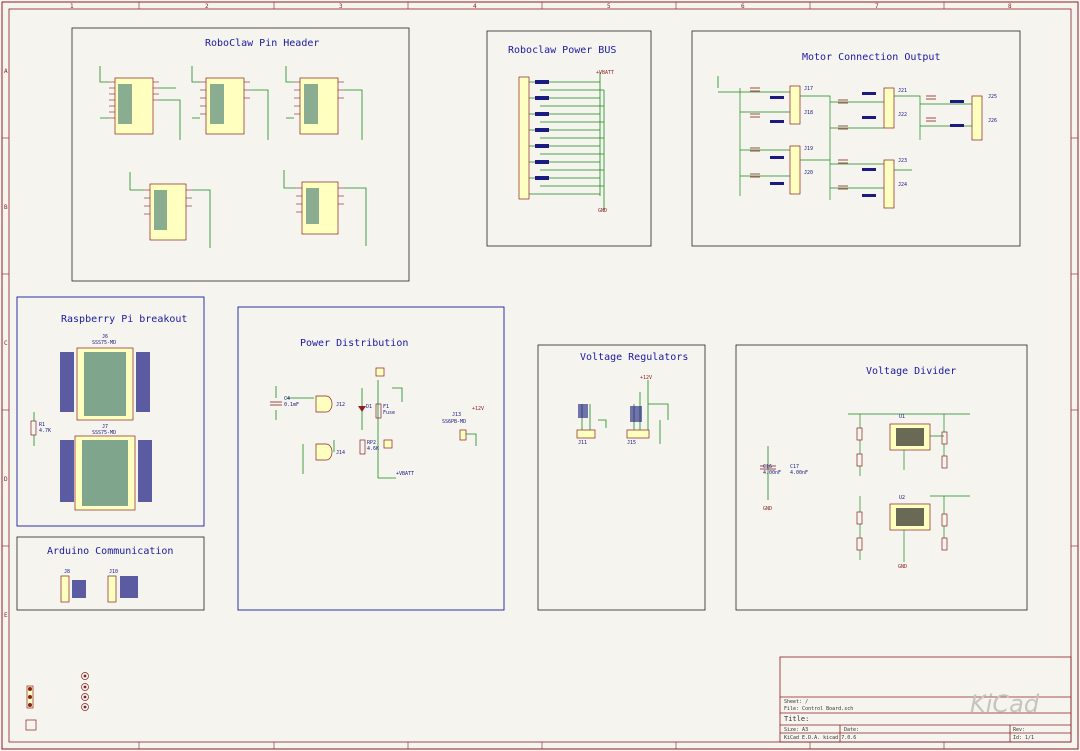 The image size is (1080, 751). I want to click on title-motor-connection-output: Motor Connection Output, so click(871, 57).